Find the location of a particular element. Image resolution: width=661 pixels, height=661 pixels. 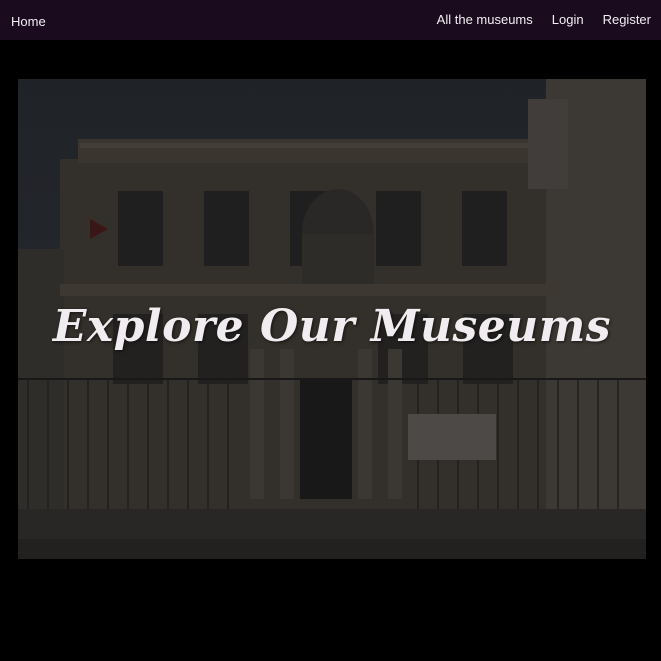

nav-all-museums-link: All the museums is located at coordinates (485, 19).